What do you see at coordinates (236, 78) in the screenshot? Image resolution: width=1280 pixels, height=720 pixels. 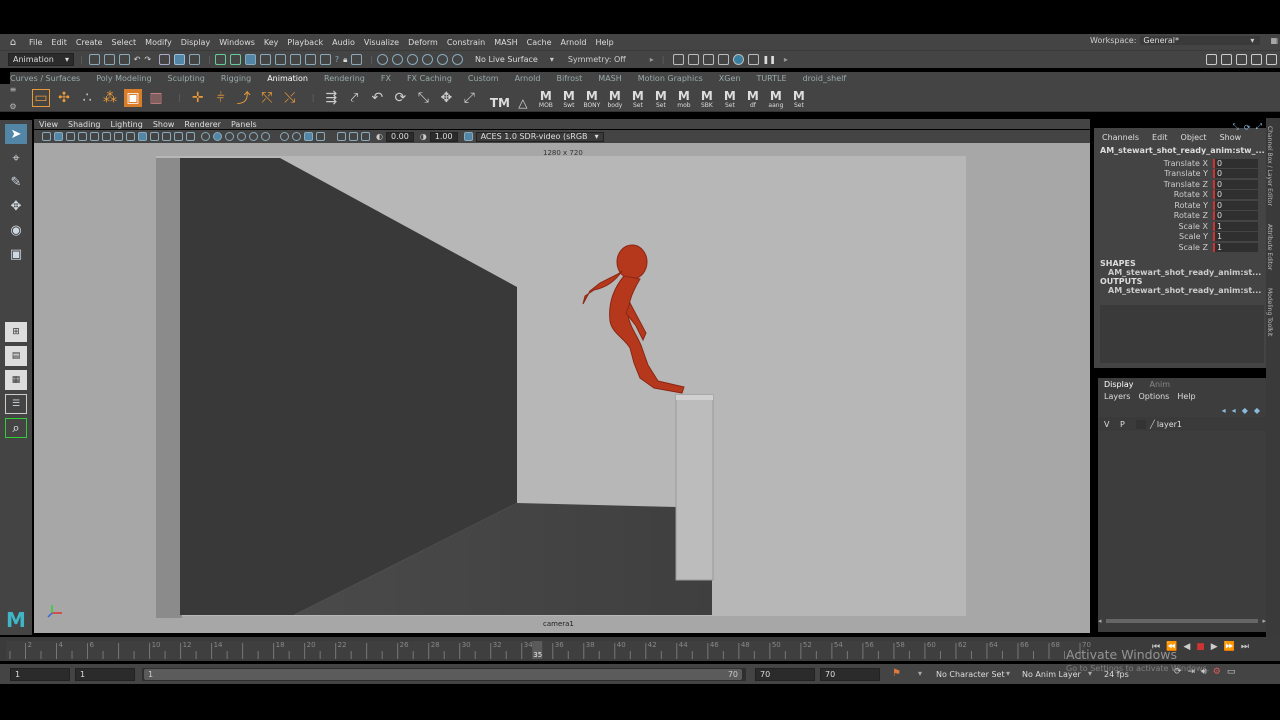 I see `shelf-tab-rigging: Rigging` at bounding box center [236, 78].